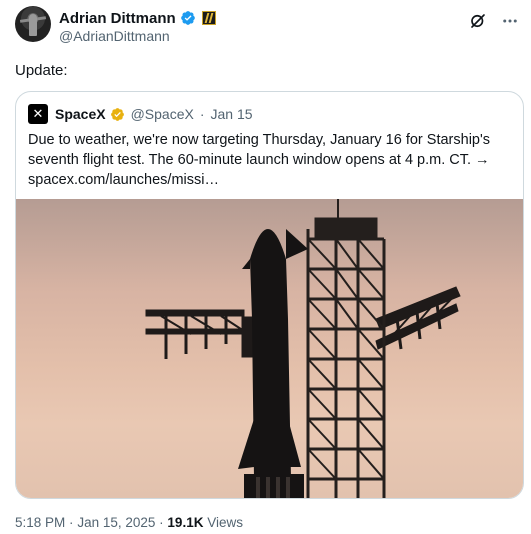 This screenshot has width=531, height=534. What do you see at coordinates (185, 522) in the screenshot?
I see `views-count: 19.1K` at bounding box center [185, 522].